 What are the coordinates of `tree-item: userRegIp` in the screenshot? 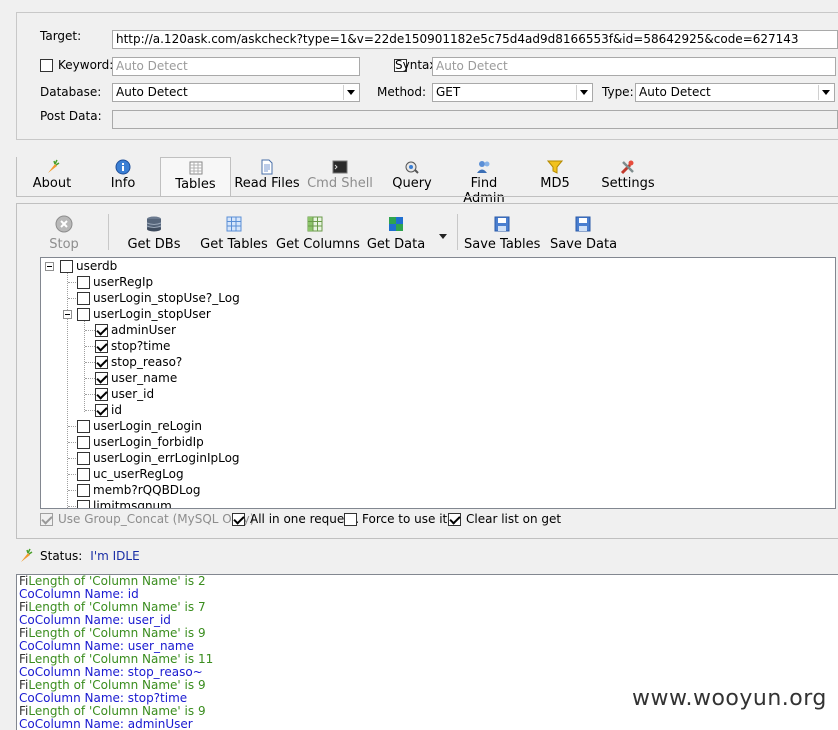 It's located at (115, 282).